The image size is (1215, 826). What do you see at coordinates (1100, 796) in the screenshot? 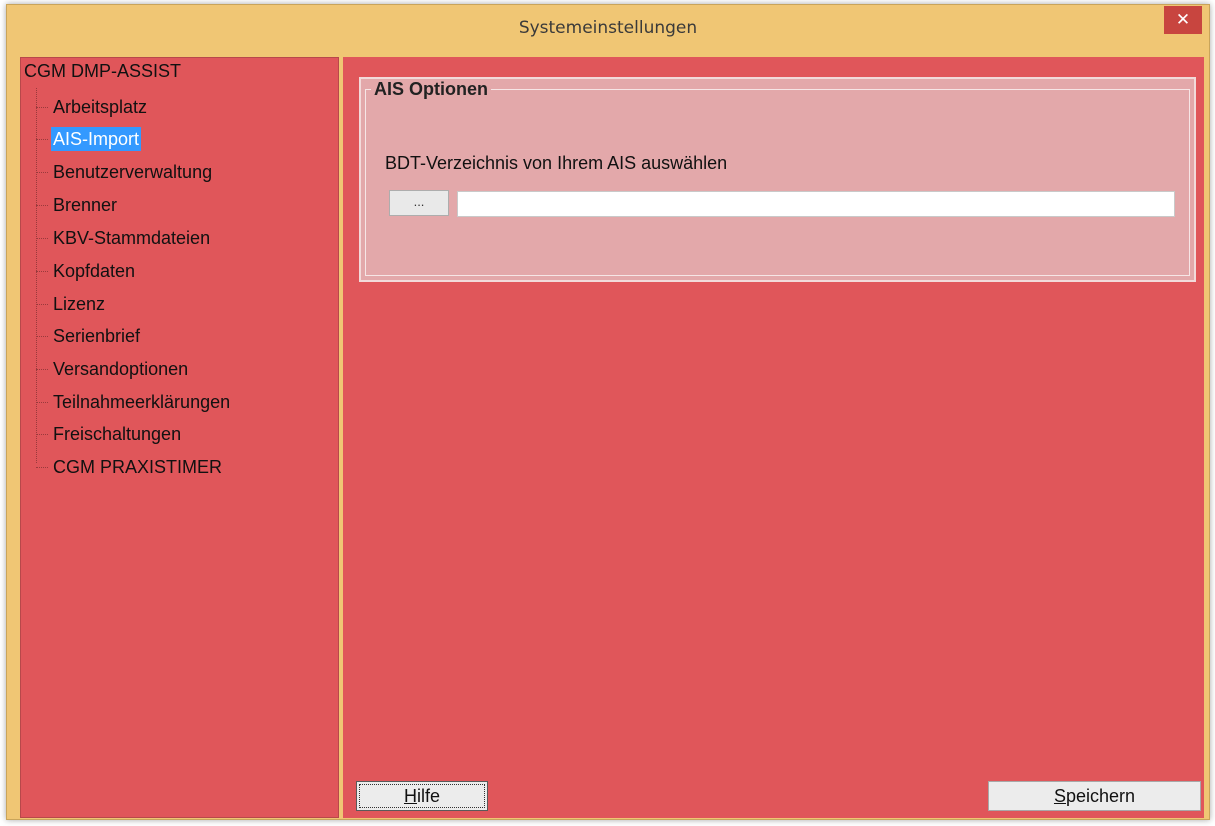
I see `save-label: peichern` at bounding box center [1100, 796].